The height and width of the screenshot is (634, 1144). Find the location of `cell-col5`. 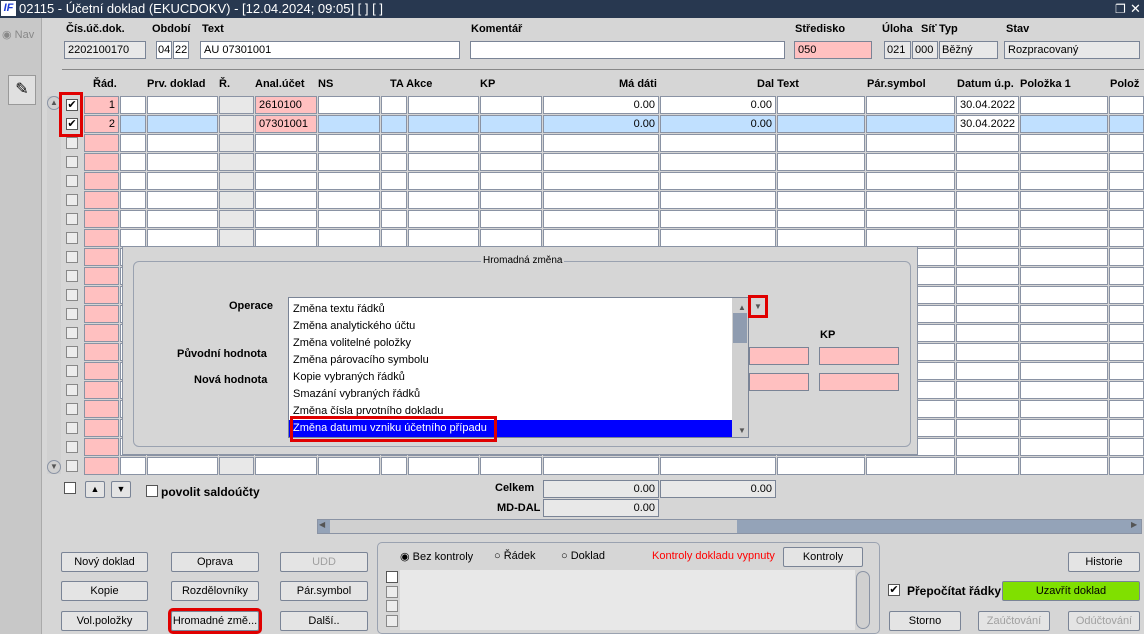

cell-col5 is located at coordinates (349, 124).